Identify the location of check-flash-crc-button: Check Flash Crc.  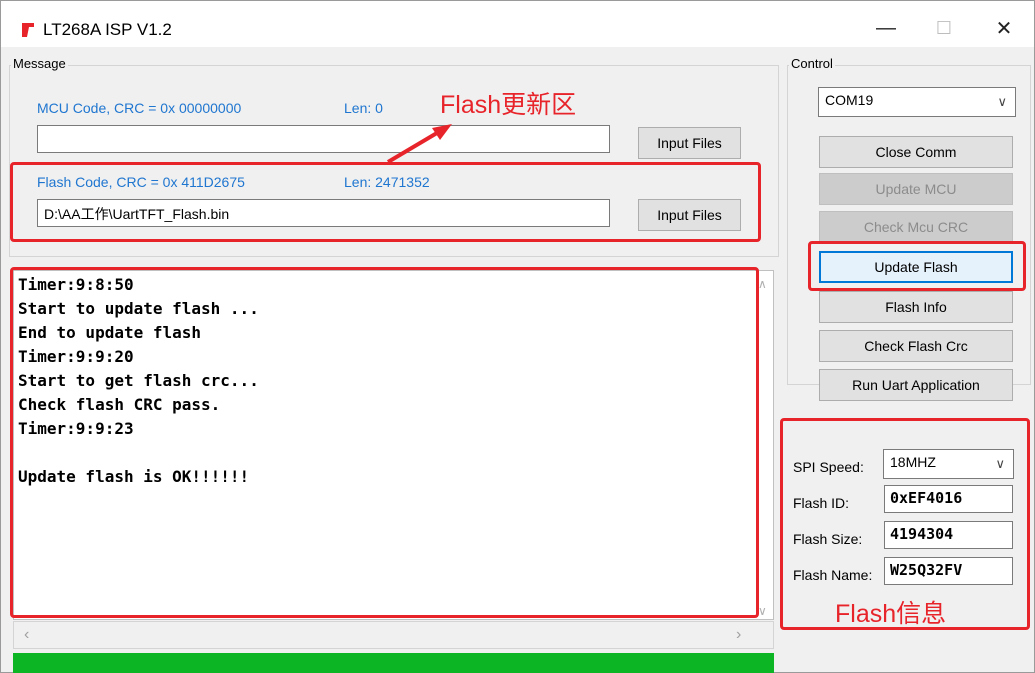
(916, 346).